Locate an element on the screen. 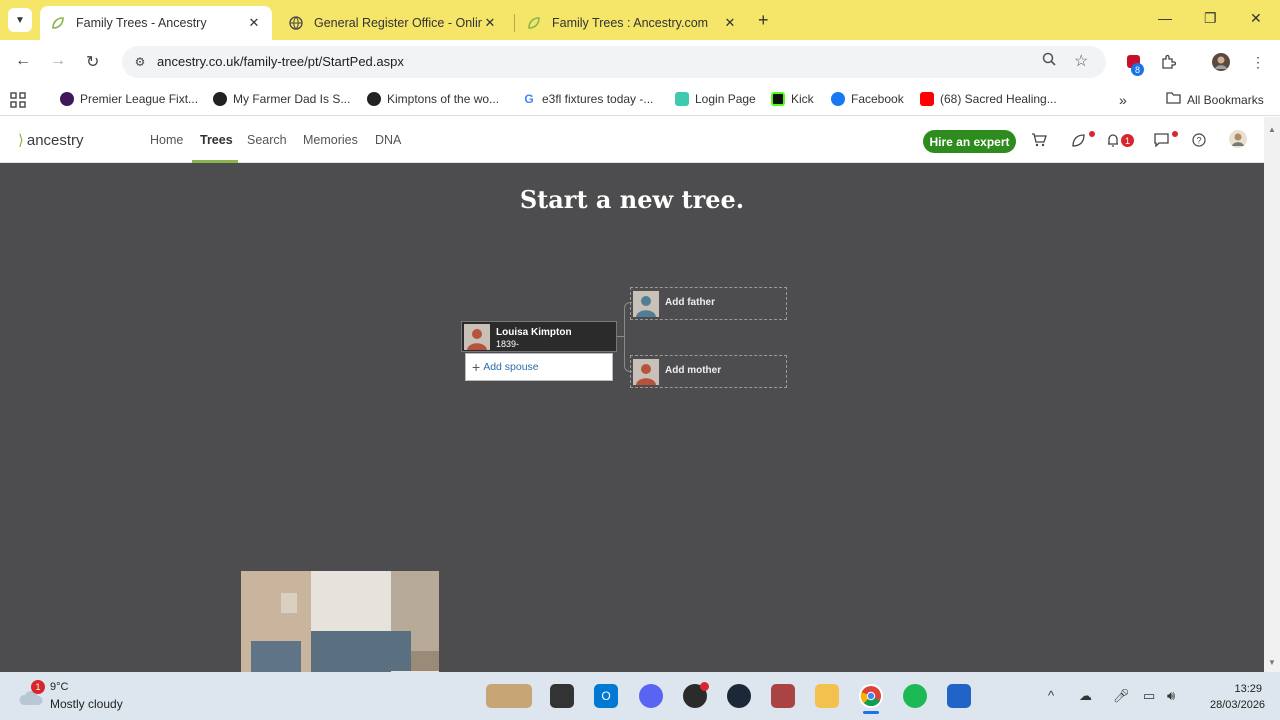 The width and height of the screenshot is (1280, 720). tab-search-button: ▼ is located at coordinates (20, 20).